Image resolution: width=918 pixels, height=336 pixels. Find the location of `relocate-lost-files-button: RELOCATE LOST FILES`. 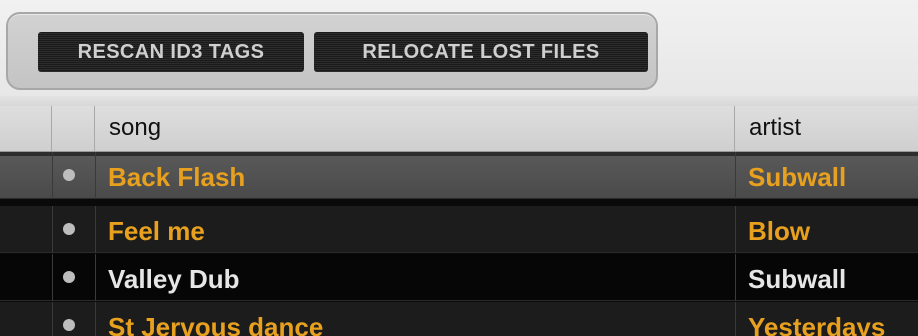

relocate-lost-files-button: RELOCATE LOST FILES is located at coordinates (481, 52).